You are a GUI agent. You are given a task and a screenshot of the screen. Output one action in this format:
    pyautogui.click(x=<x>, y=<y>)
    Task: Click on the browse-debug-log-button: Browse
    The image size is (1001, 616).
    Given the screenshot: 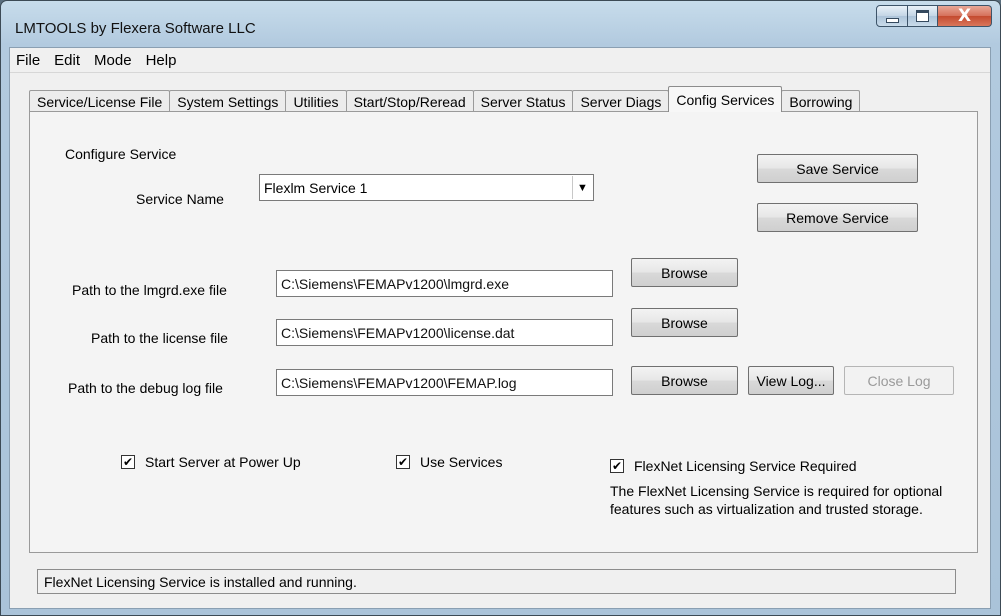 What is the action you would take?
    pyautogui.click(x=684, y=380)
    